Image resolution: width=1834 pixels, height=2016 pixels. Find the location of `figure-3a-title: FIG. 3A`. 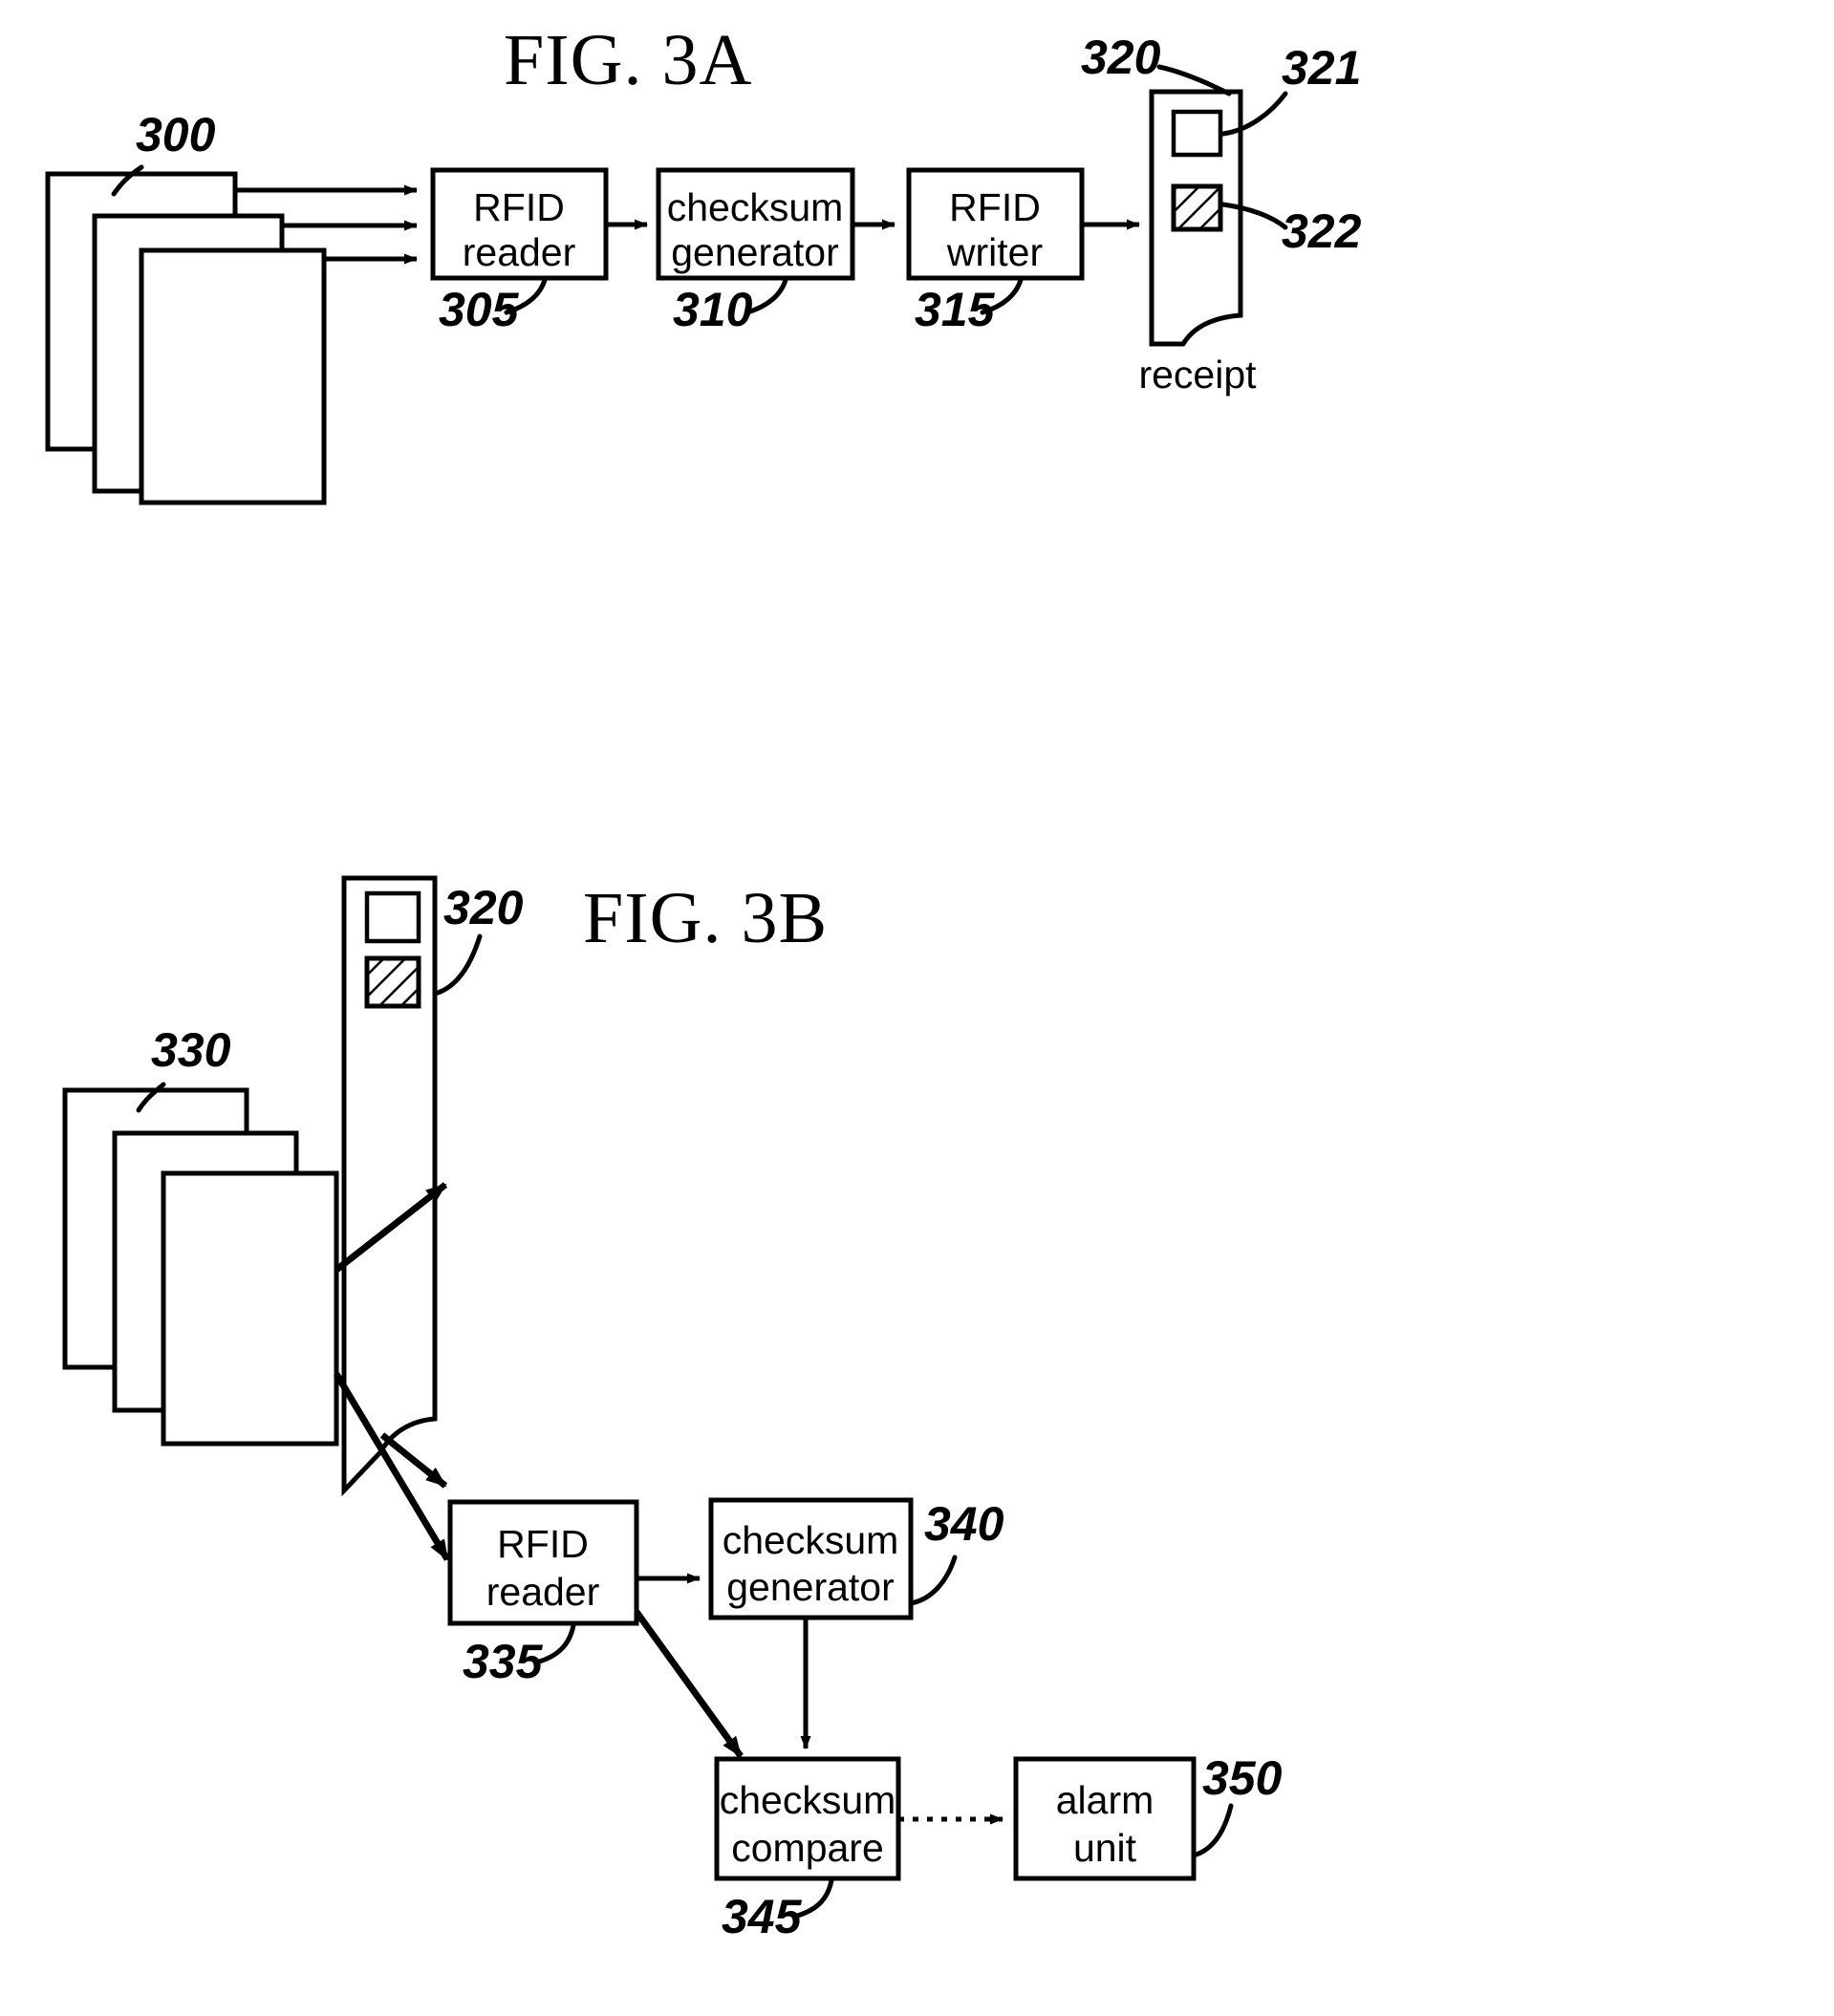

figure-3a-title: FIG. 3A is located at coordinates (628, 60).